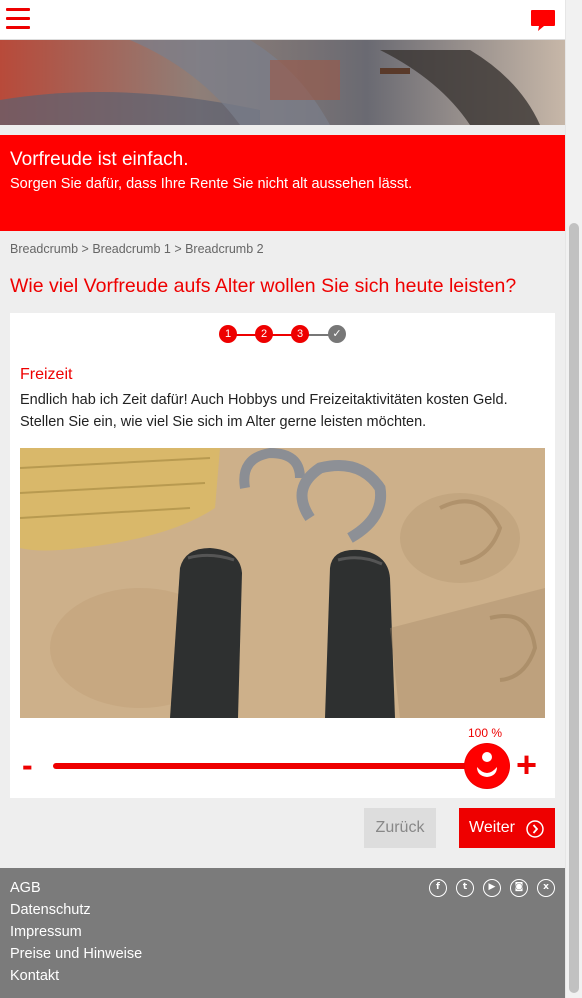 This screenshot has width=582, height=998. What do you see at coordinates (76, 954) in the screenshot?
I see `footer-link-preise: Preise und Hinweise` at bounding box center [76, 954].